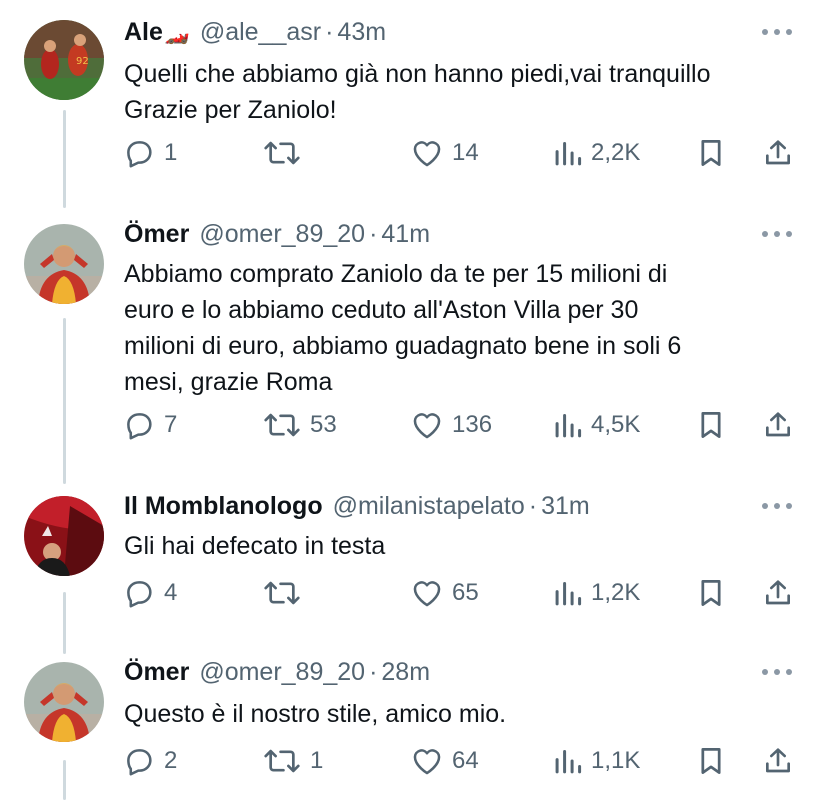 Image resolution: width=822 pixels, height=800 pixels. I want to click on like-count: 14, so click(465, 152).